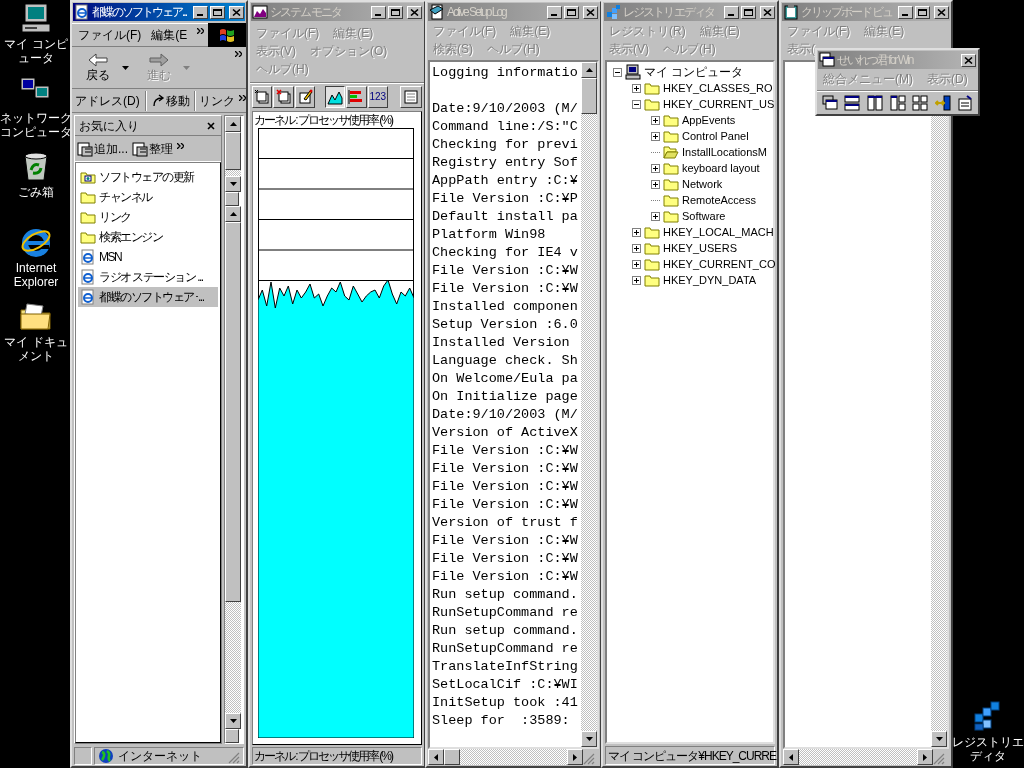 The height and width of the screenshot is (768, 1024). I want to click on favorite-item: MSN, so click(148, 257).